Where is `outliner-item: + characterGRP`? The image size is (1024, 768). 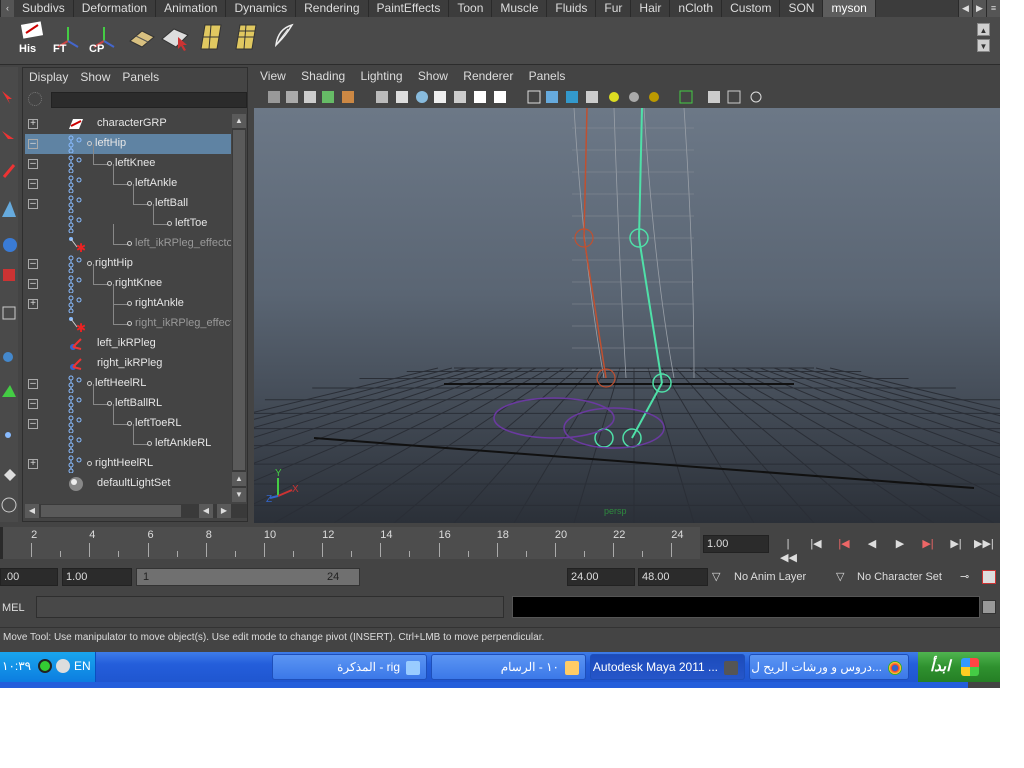 outliner-item: + characterGRP is located at coordinates (128, 124).